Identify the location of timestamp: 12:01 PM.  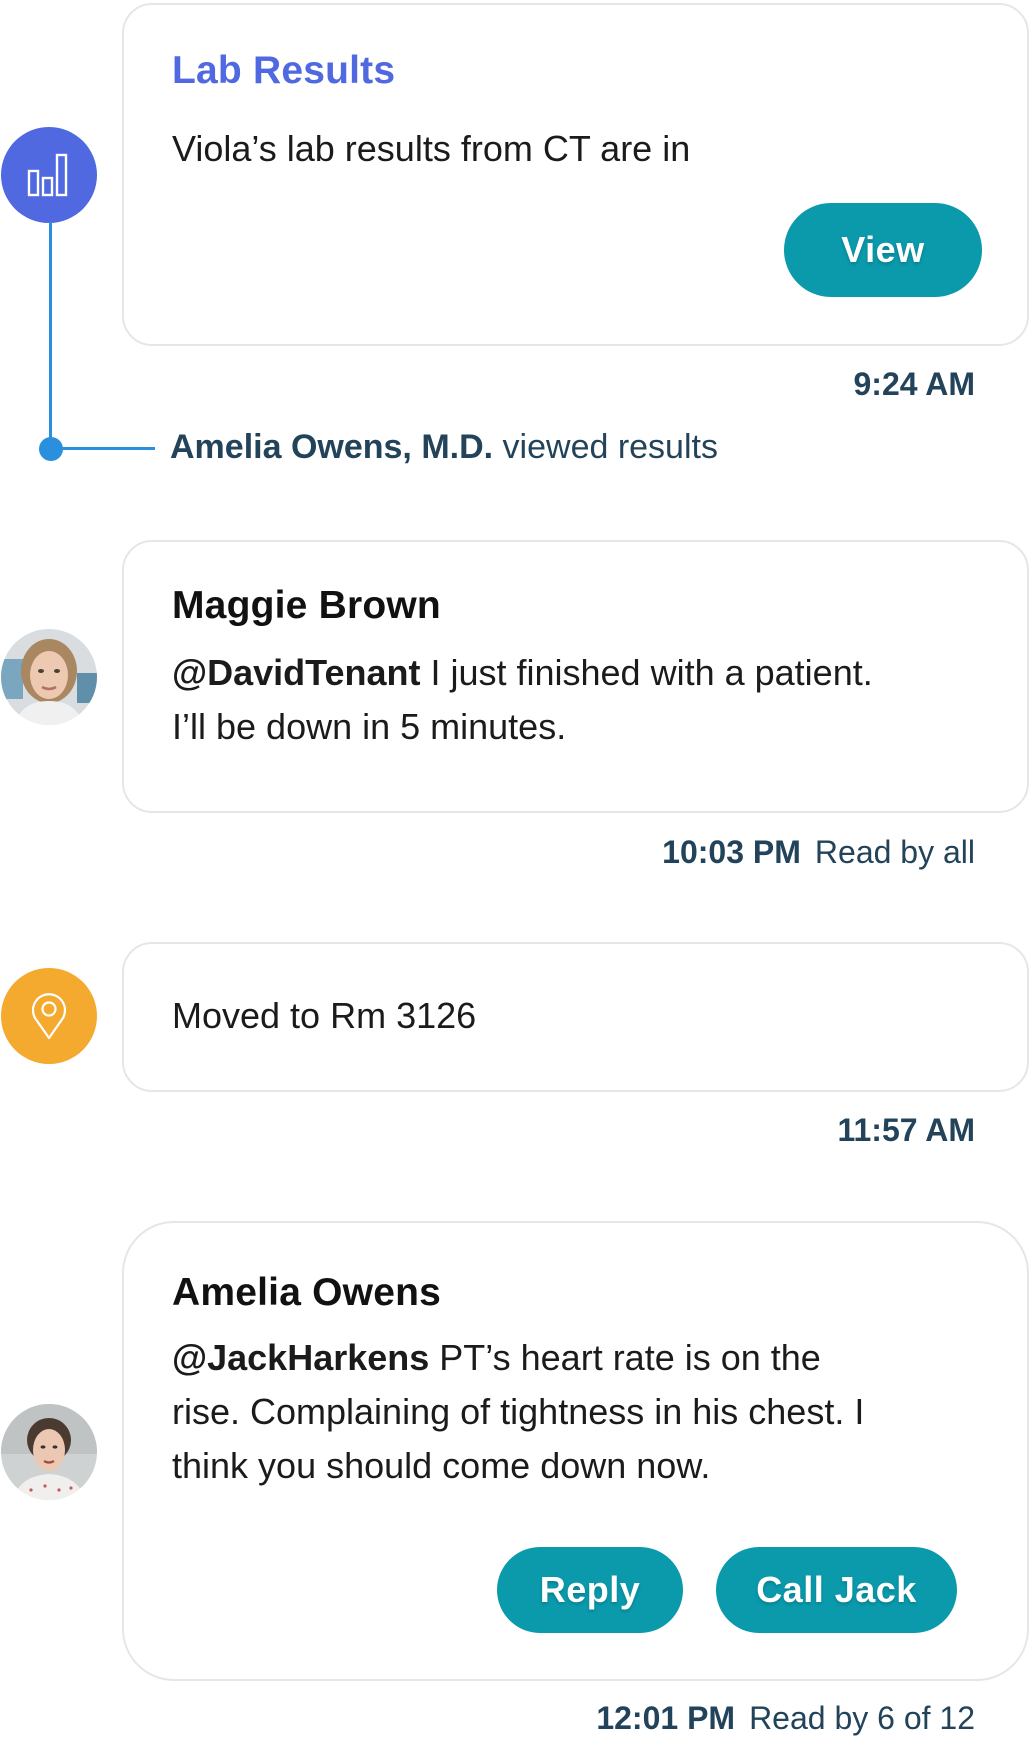
(666, 1718).